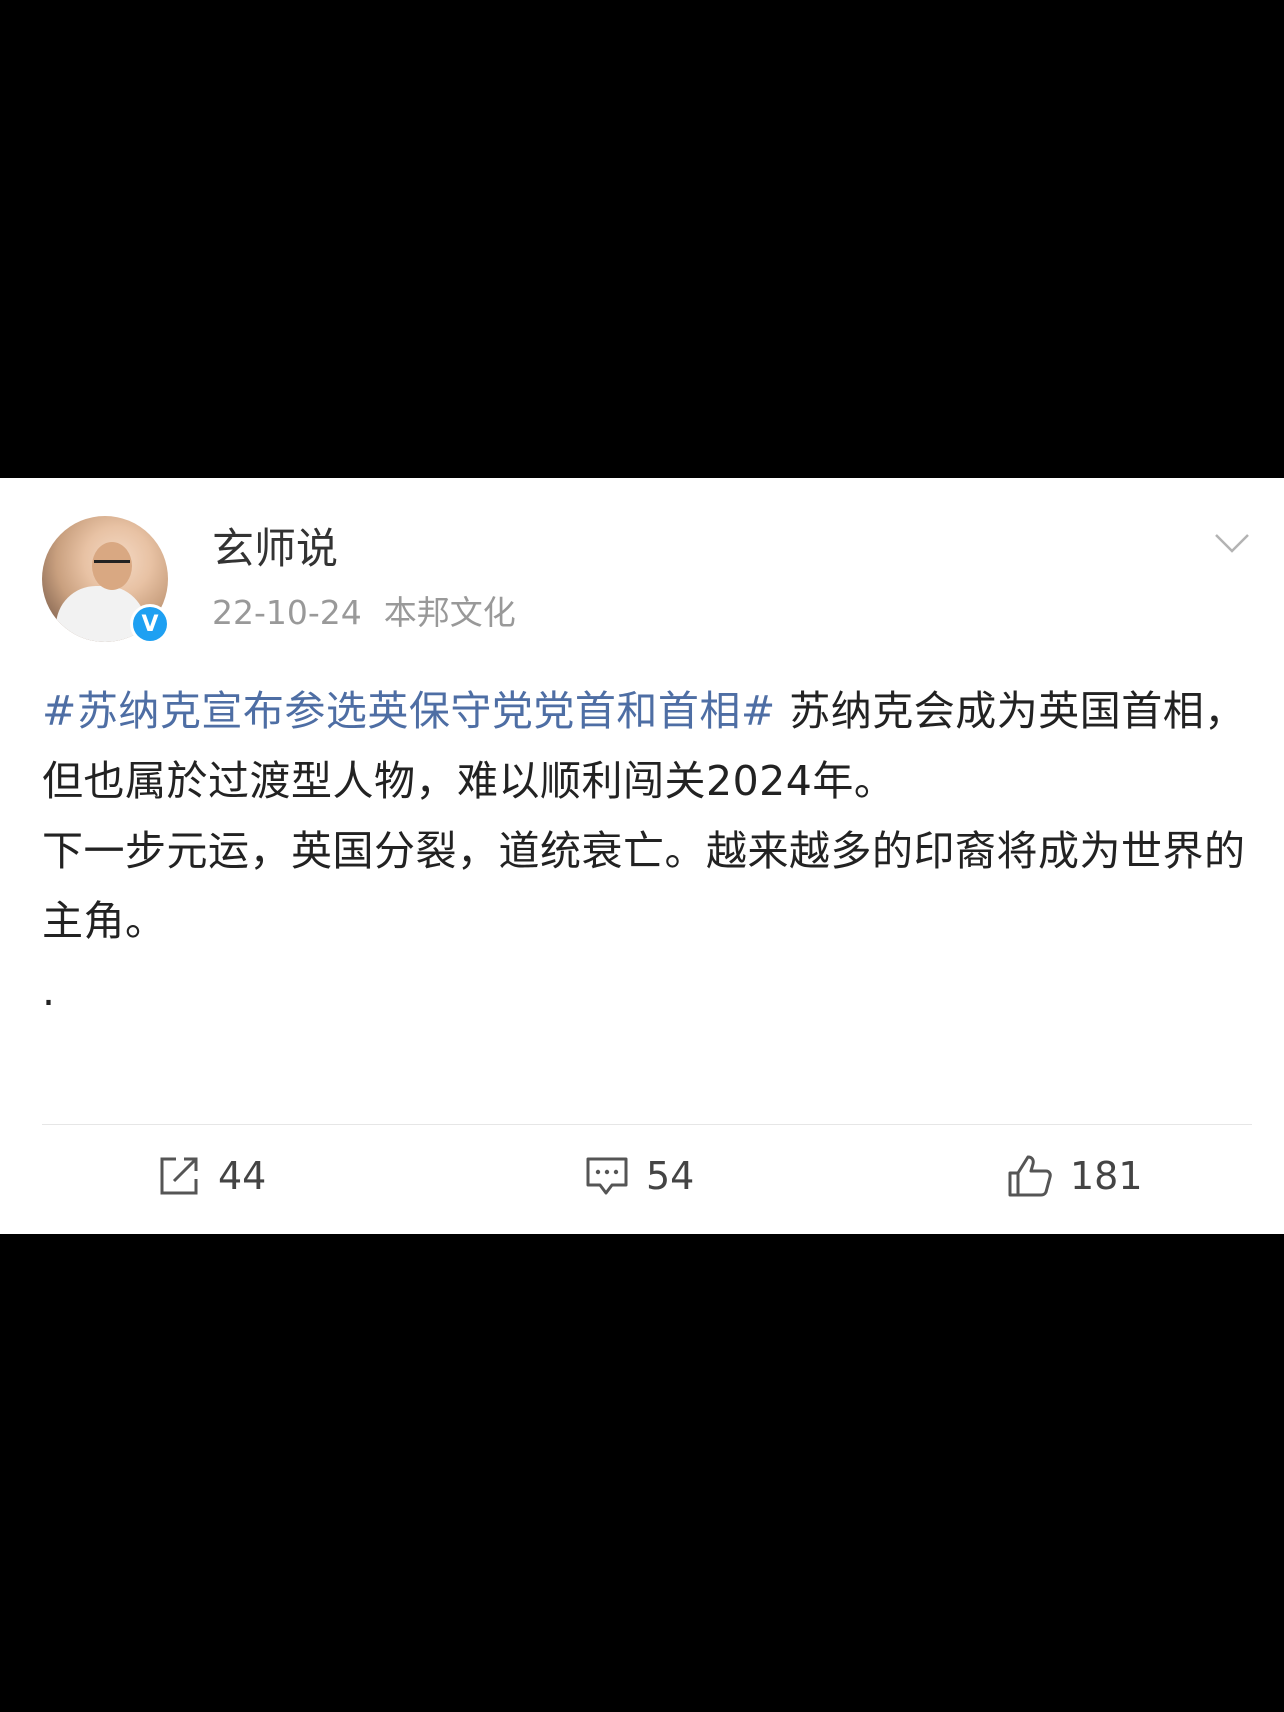 The height and width of the screenshot is (1712, 1284). I want to click on comment-icon, so click(607, 1176).